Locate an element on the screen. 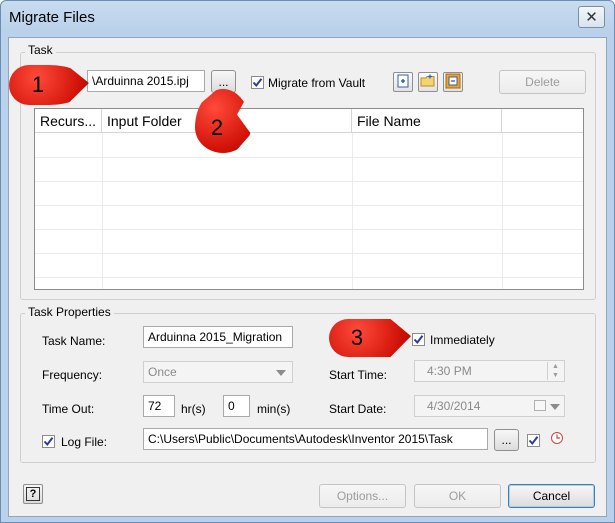 Image resolution: width=615 pixels, height=523 pixels. cancel-button: Cancel is located at coordinates (551, 496).